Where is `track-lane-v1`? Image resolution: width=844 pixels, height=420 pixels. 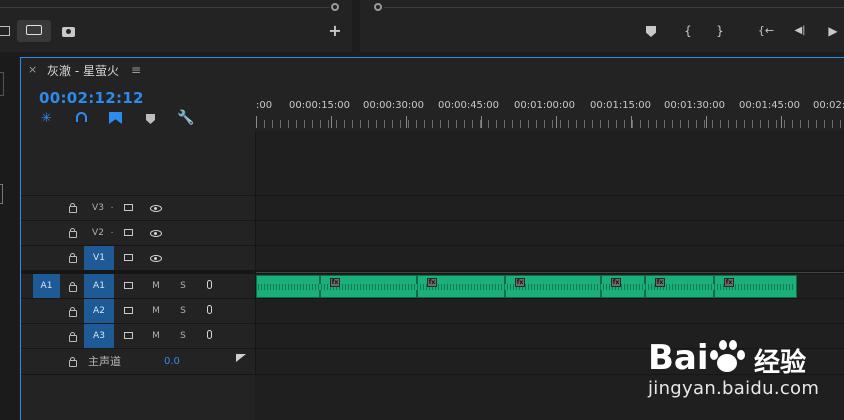 track-lane-v1 is located at coordinates (550, 258).